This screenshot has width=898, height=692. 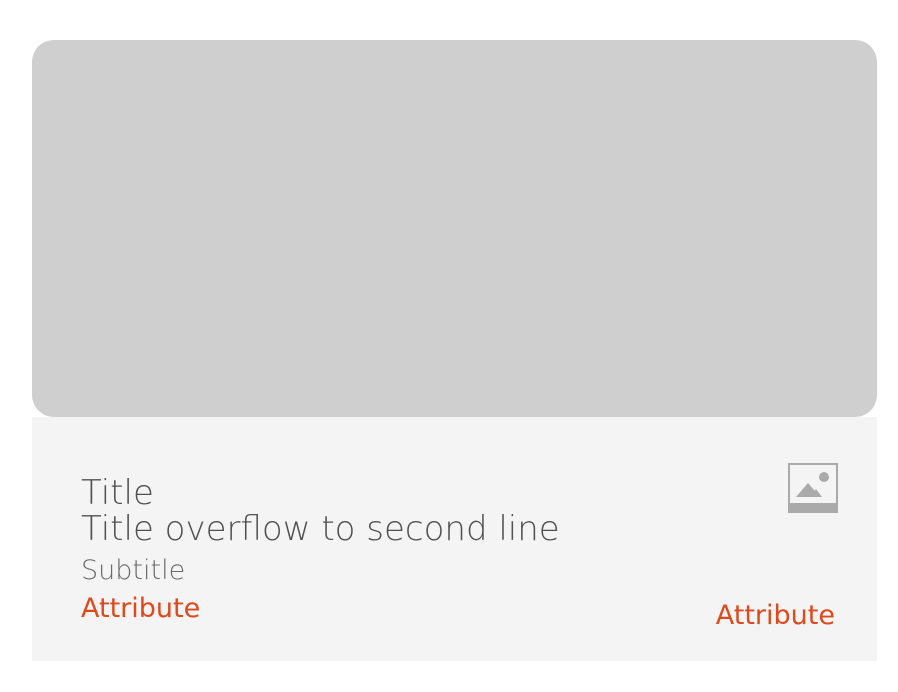 What do you see at coordinates (117, 493) in the screenshot?
I see `card-title: Title` at bounding box center [117, 493].